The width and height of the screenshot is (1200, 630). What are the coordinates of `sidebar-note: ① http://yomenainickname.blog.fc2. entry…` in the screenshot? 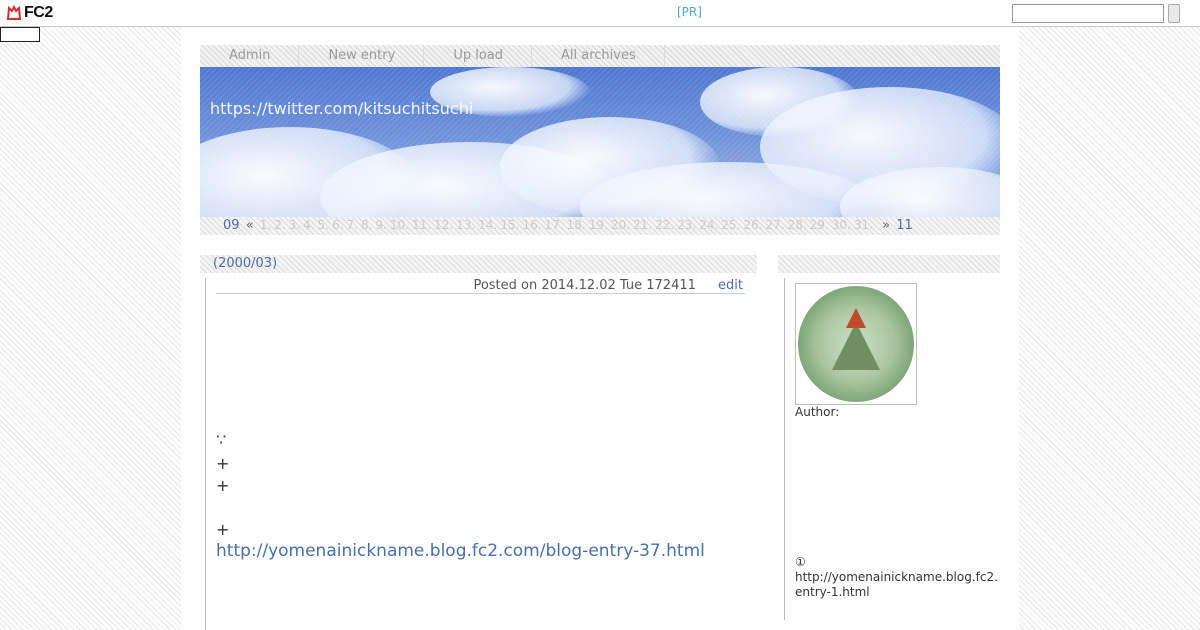 It's located at (896, 577).